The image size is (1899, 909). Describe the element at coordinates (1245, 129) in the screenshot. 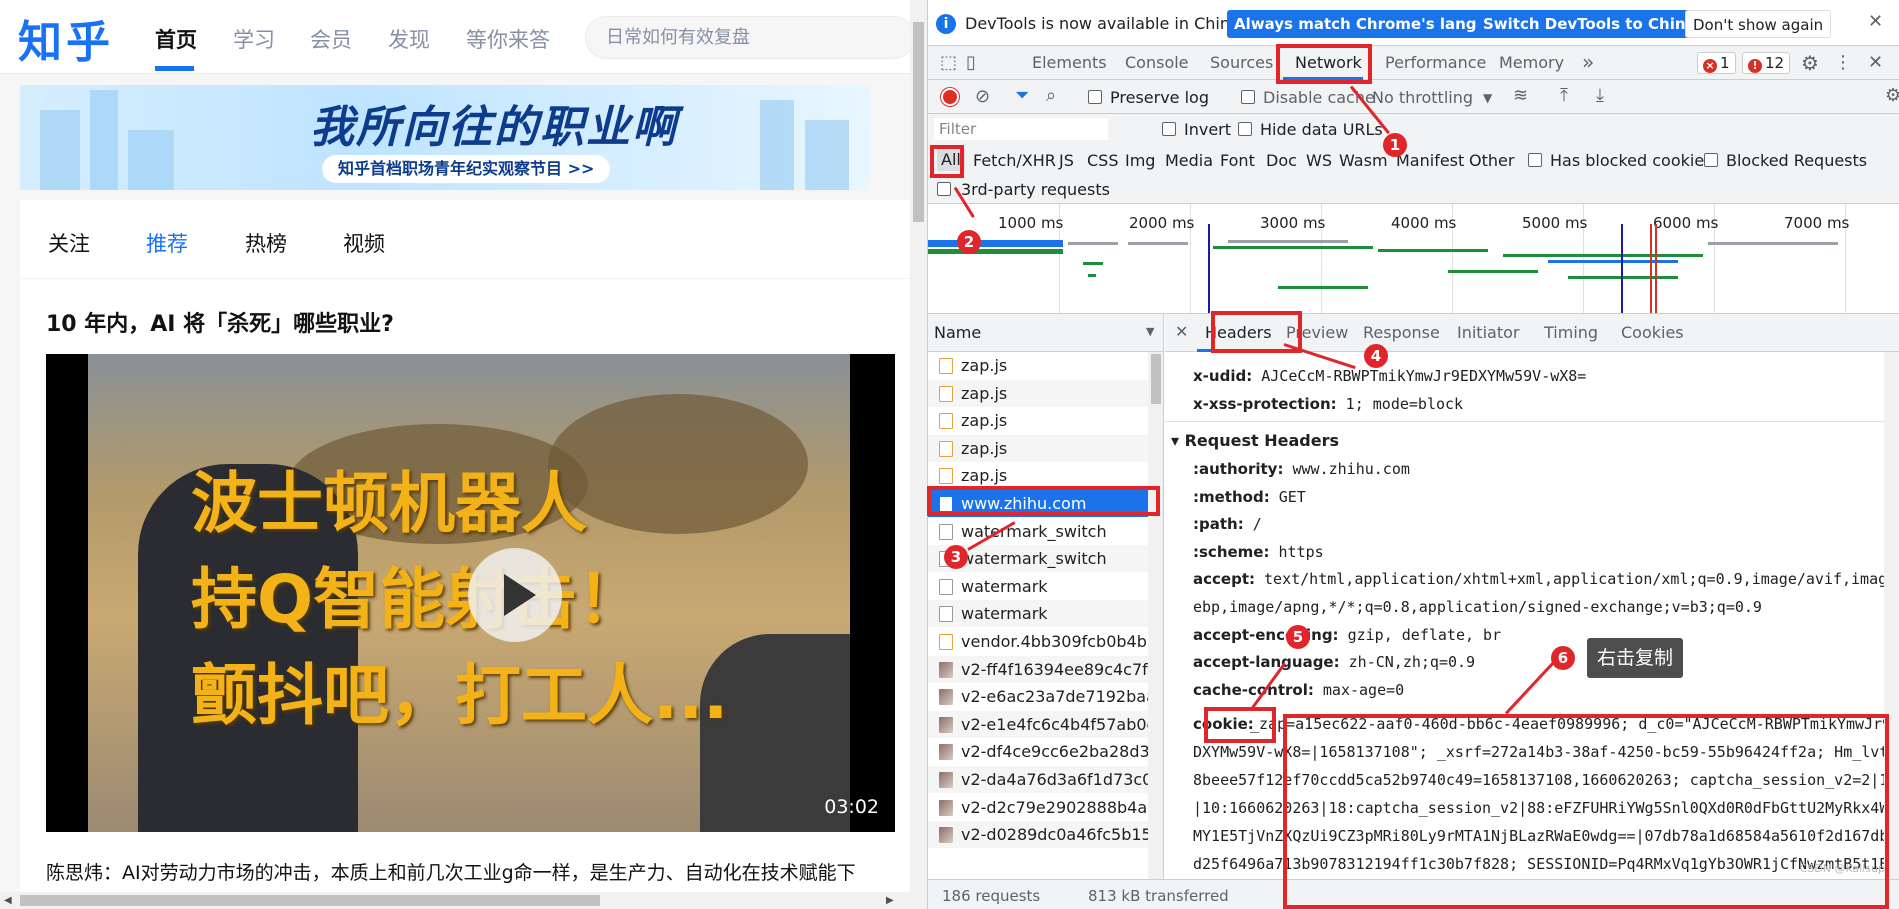

I see `hide-data-urls-checkbox` at that location.